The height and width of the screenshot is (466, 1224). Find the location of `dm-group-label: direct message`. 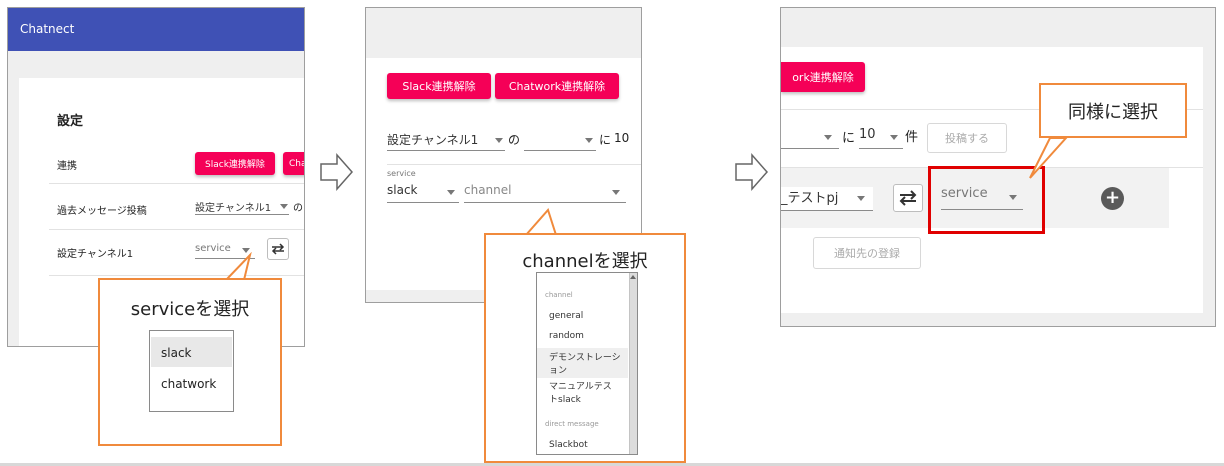

dm-group-label: direct message is located at coordinates (572, 424).